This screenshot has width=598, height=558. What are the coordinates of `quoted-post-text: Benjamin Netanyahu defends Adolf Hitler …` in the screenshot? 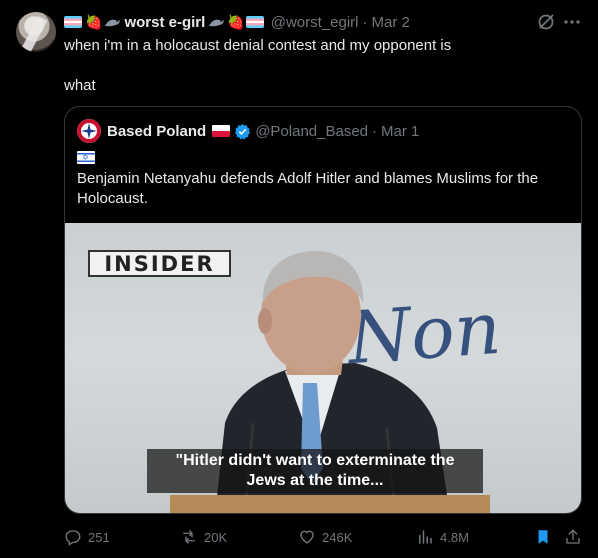 It's located at (308, 188).